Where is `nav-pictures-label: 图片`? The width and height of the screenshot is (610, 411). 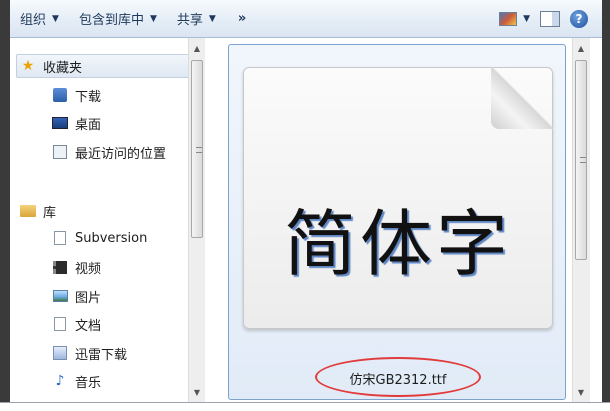
nav-pictures-label: 图片 is located at coordinates (88, 298).